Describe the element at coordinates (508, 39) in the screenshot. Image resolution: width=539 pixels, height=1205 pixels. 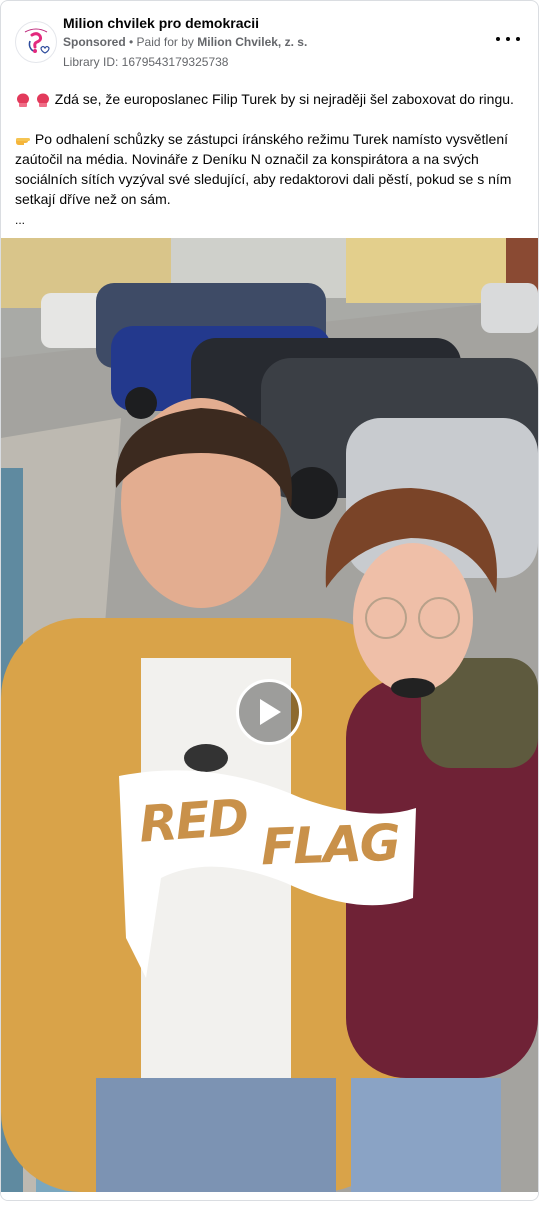
I see `more-options-icon` at that location.